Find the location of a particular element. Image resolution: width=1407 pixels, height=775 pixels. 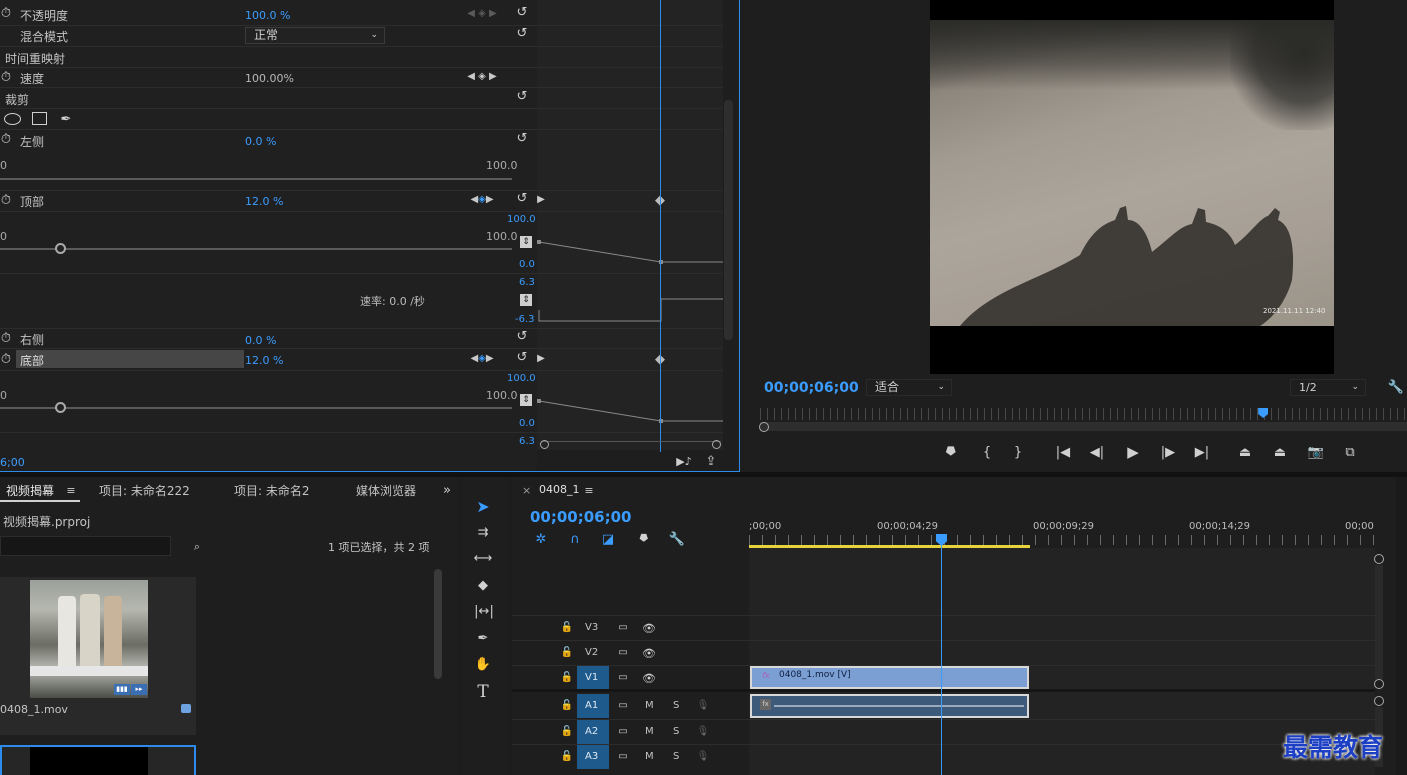

search-bin-icon: ⌕ is located at coordinates (197, 546).